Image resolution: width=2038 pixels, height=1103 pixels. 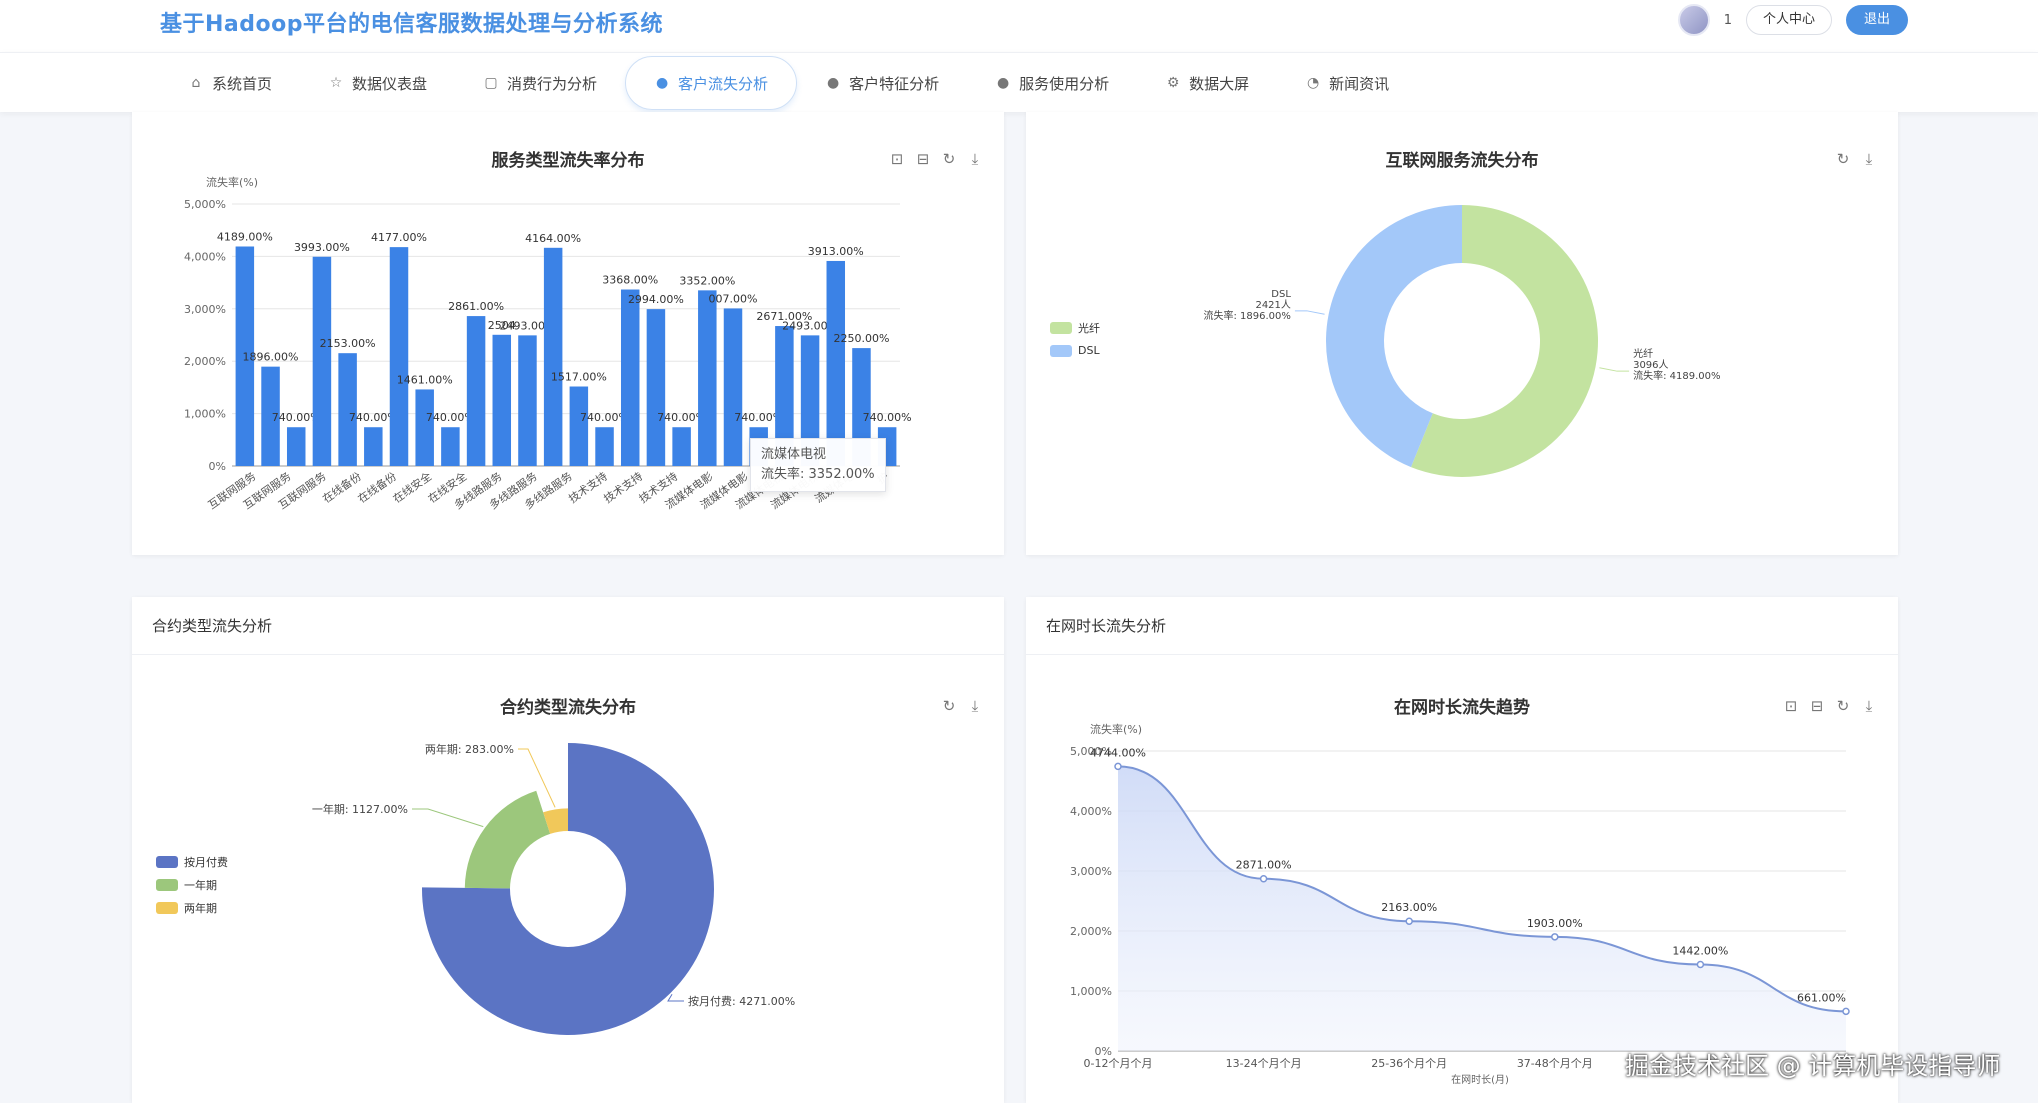 I want to click on data-label: 3352.00%, so click(x=707, y=280).